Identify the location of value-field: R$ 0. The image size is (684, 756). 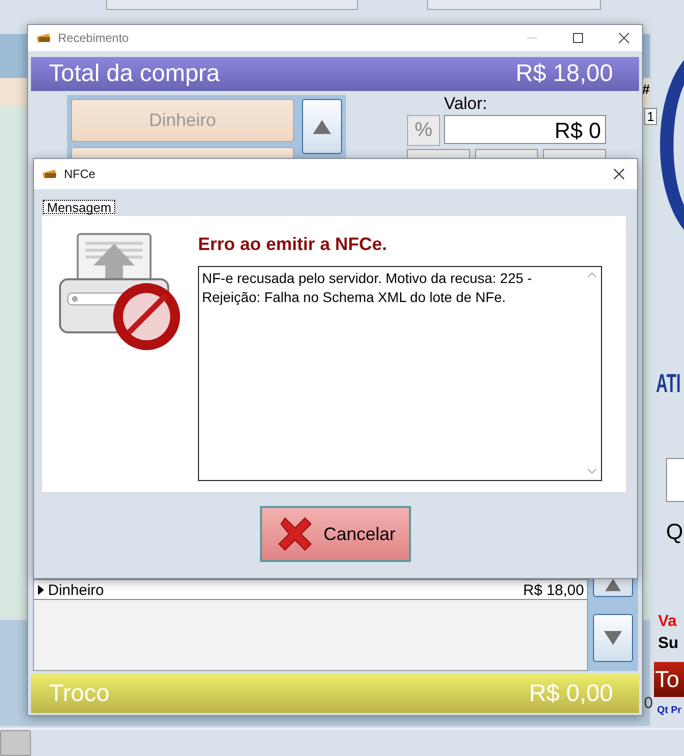
(525, 129).